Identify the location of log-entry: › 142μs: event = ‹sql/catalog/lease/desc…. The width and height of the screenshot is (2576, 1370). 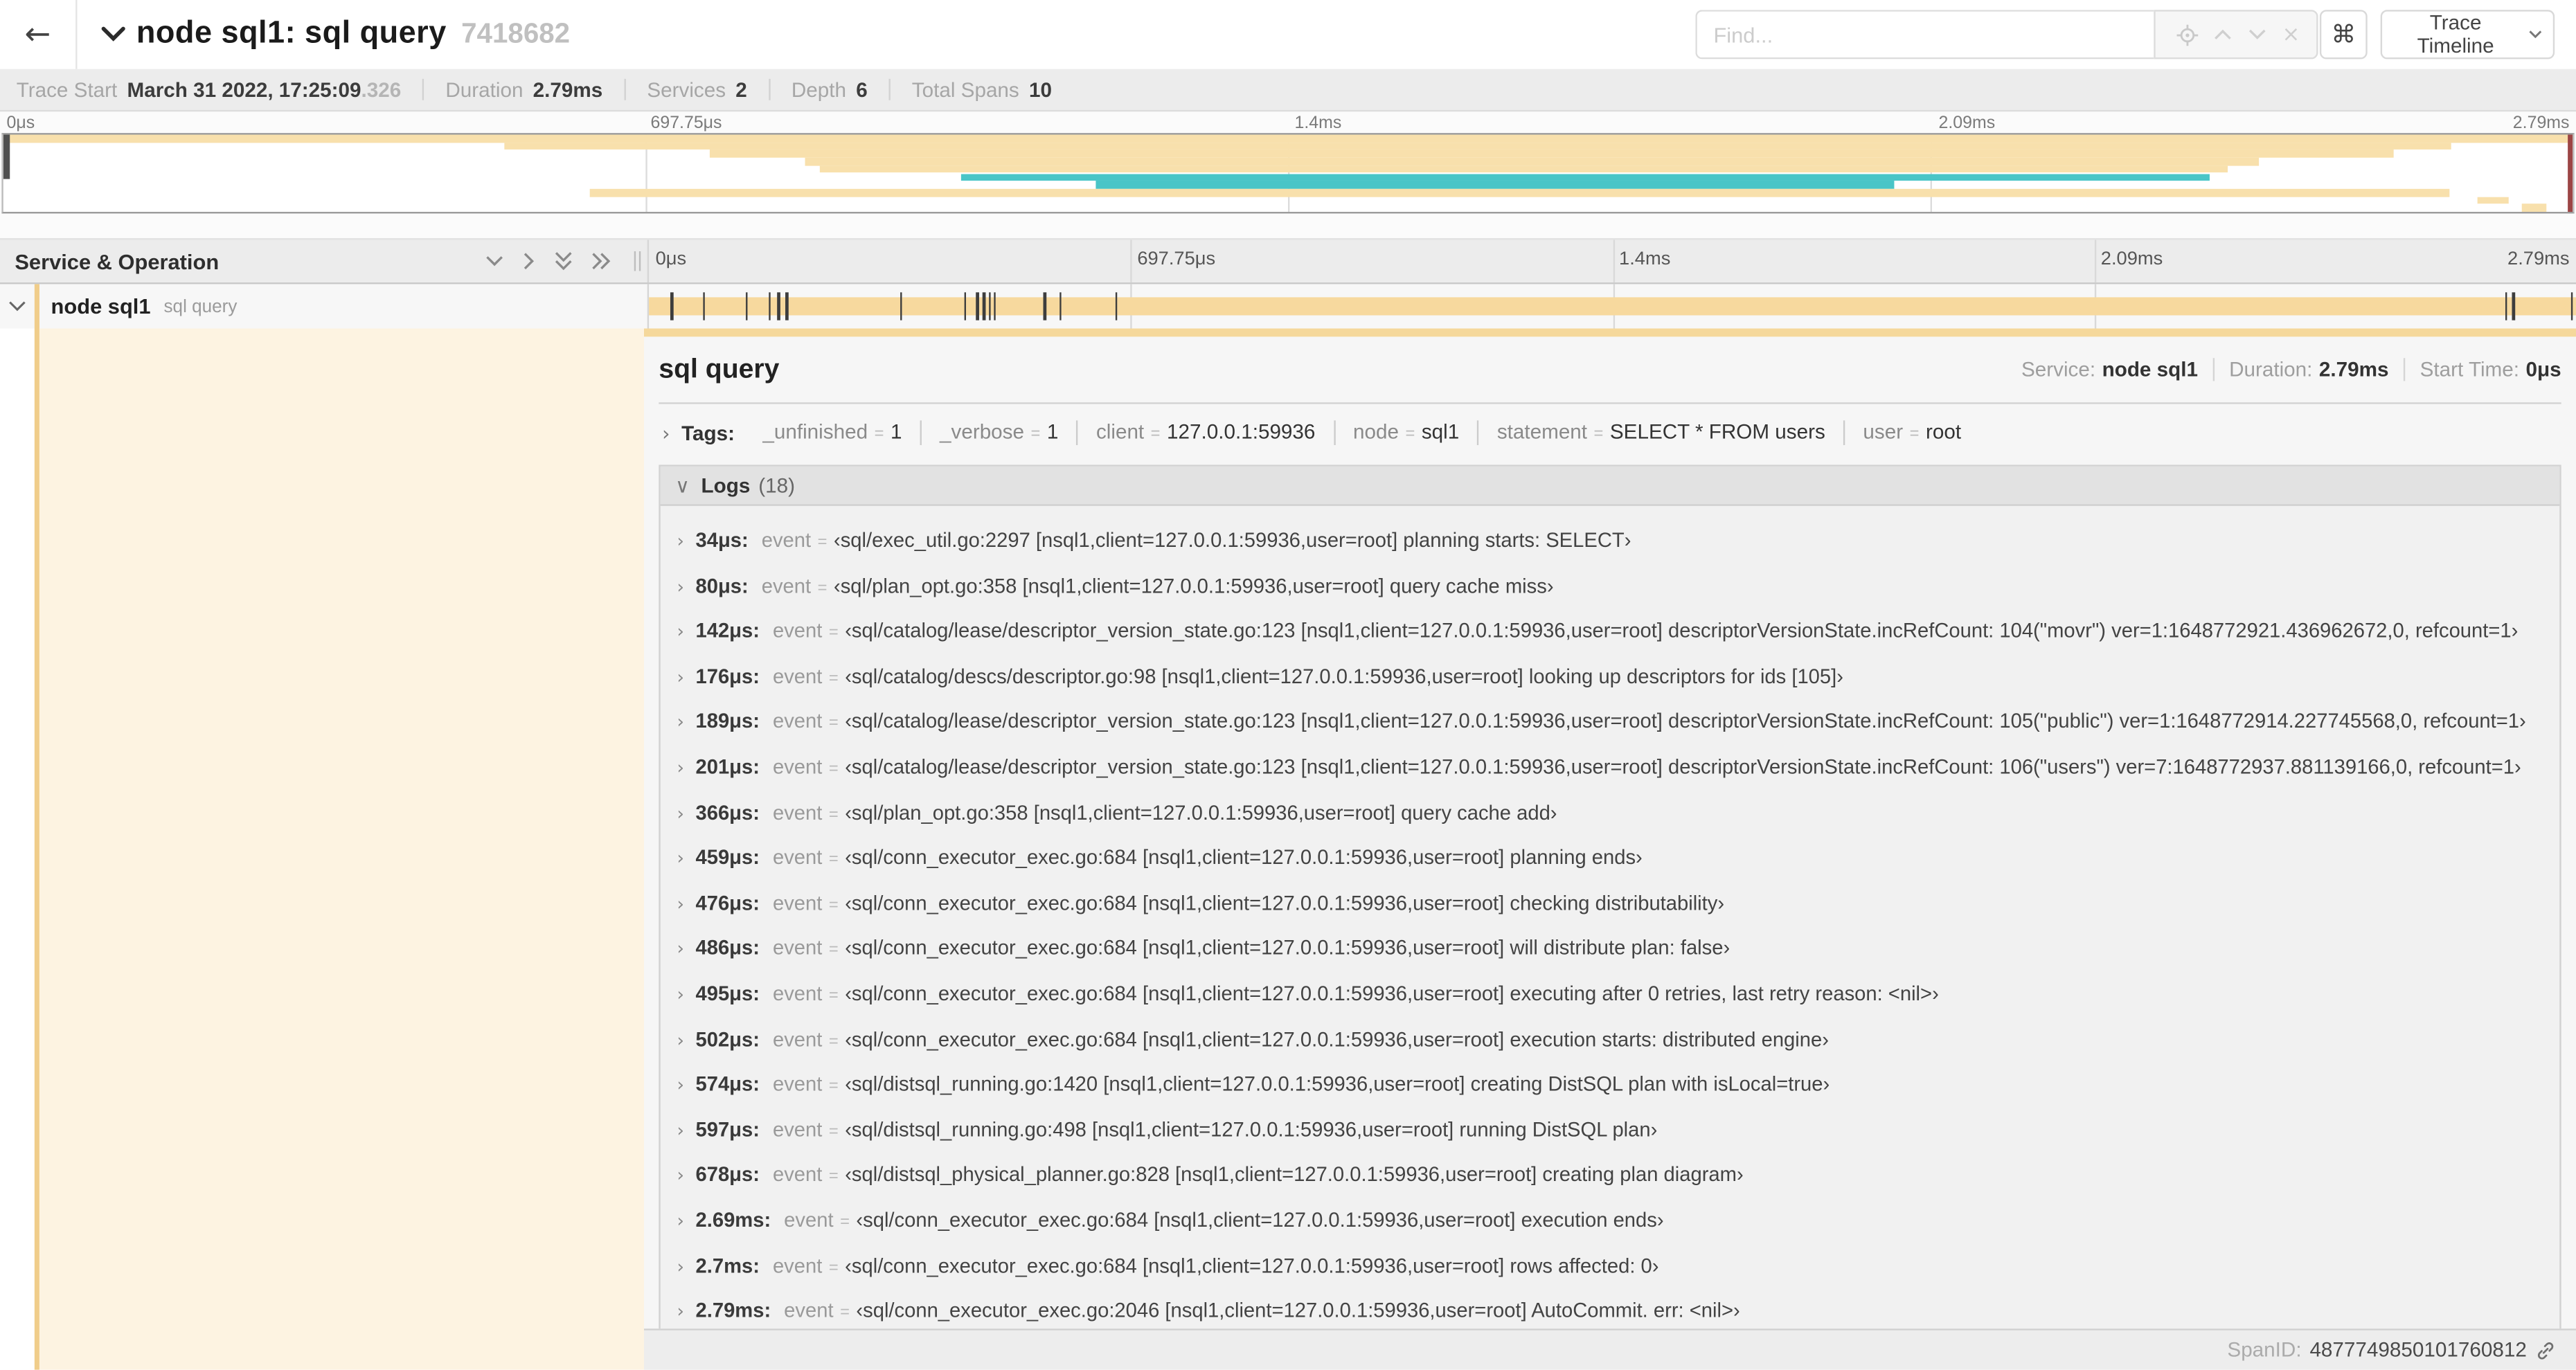
(1610, 631).